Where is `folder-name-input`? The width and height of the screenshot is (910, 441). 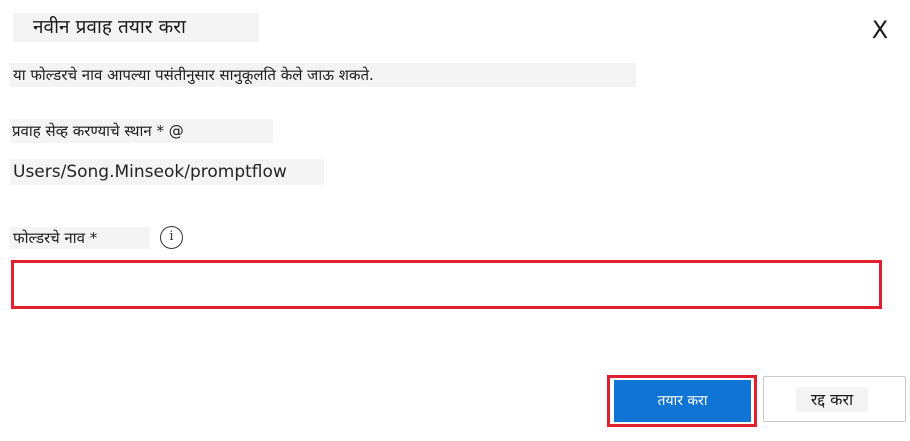
folder-name-input is located at coordinates (446, 284).